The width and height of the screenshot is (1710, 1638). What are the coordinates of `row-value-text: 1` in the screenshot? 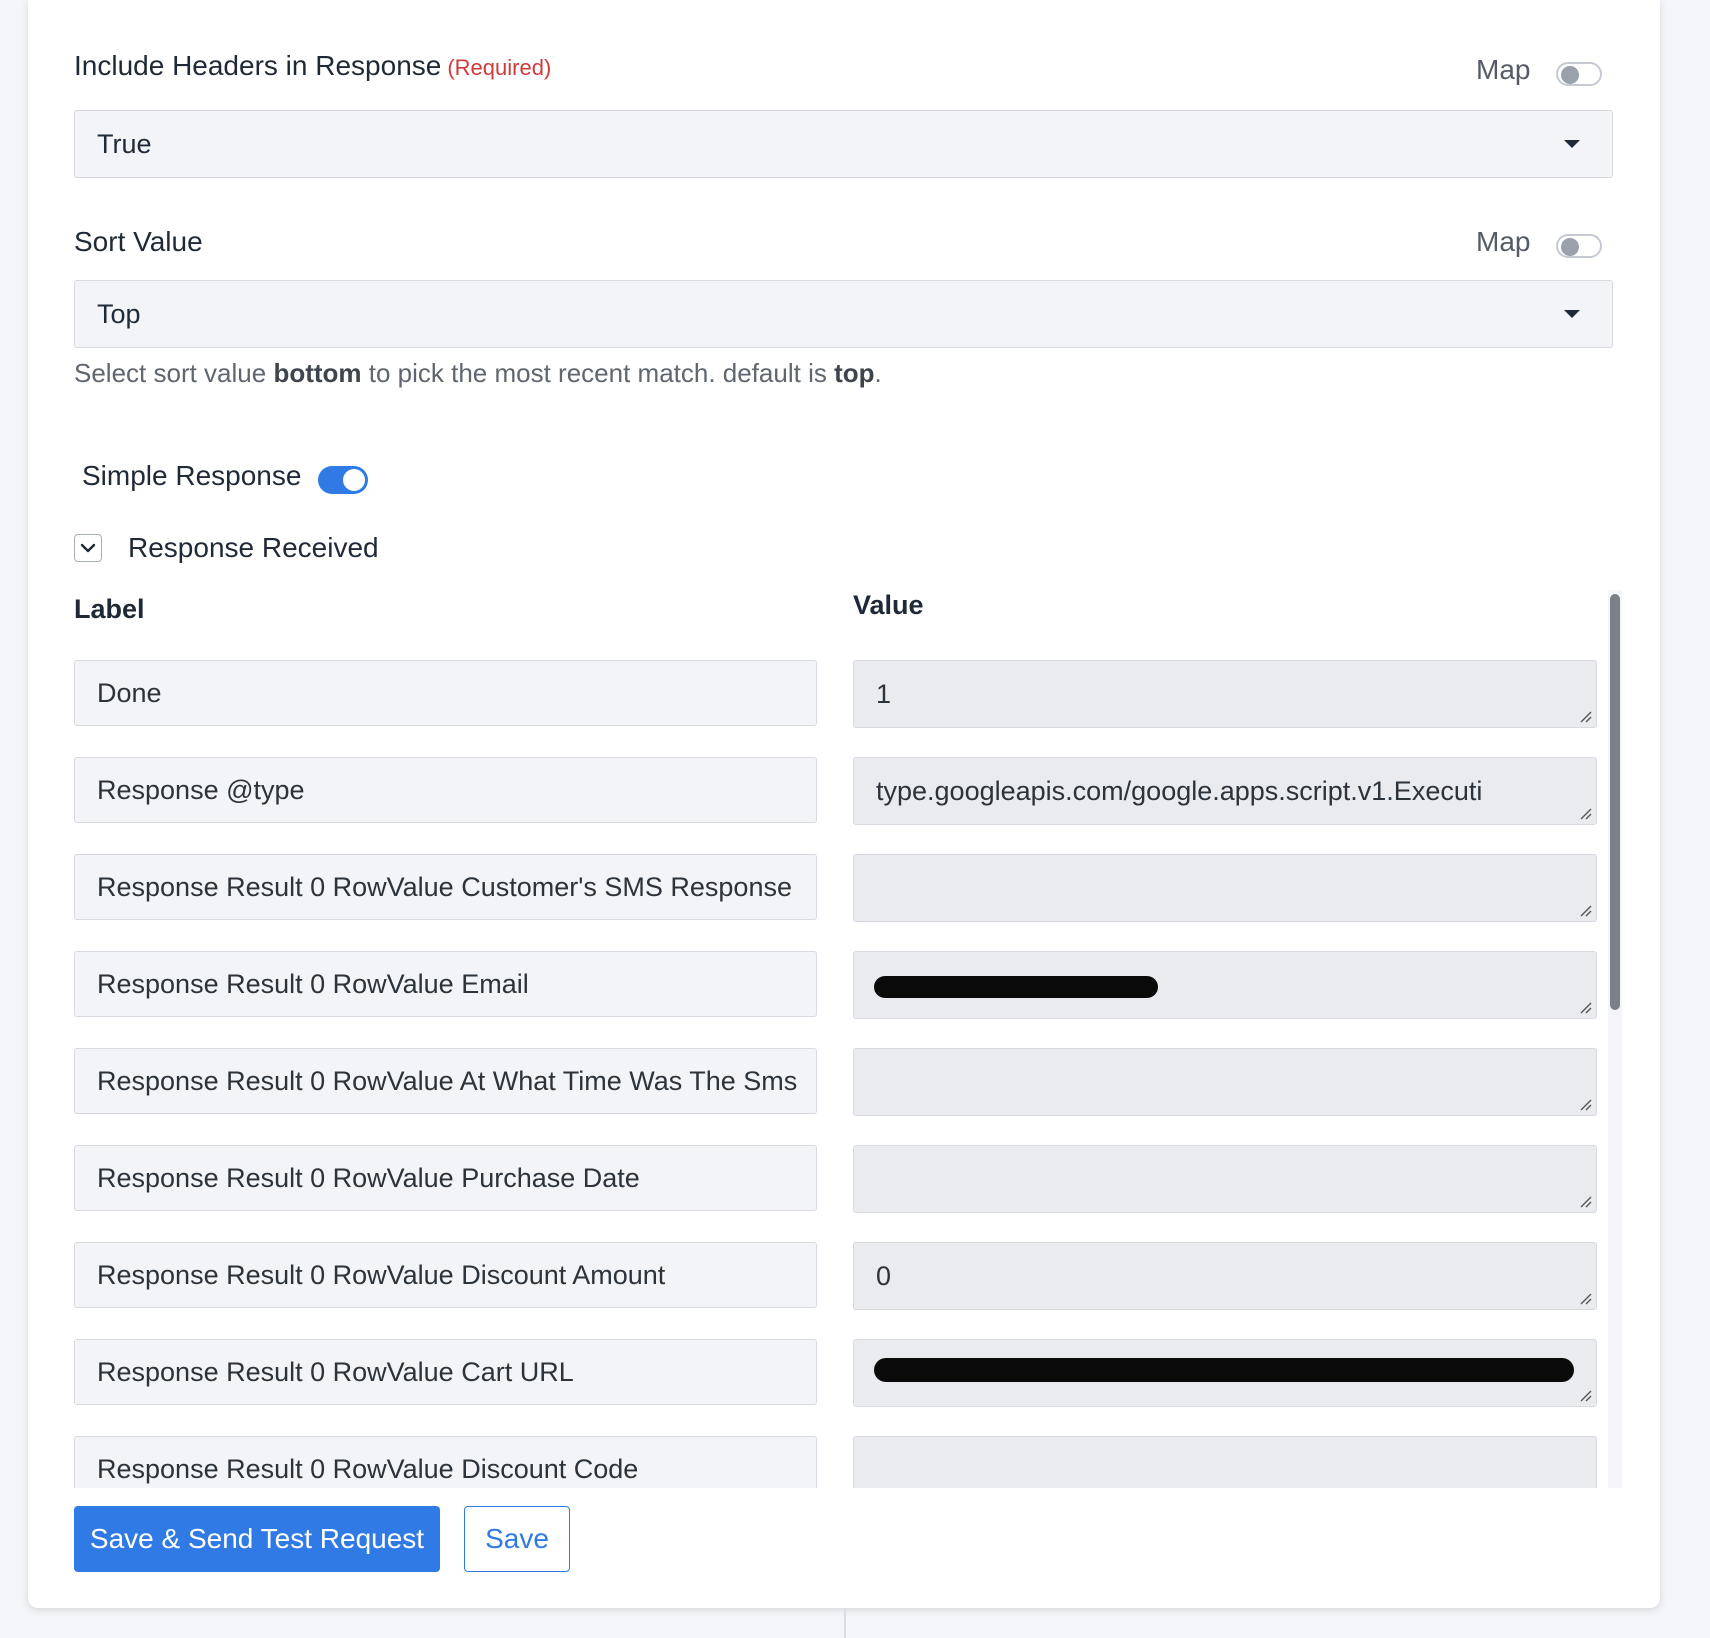 It's located at (884, 694).